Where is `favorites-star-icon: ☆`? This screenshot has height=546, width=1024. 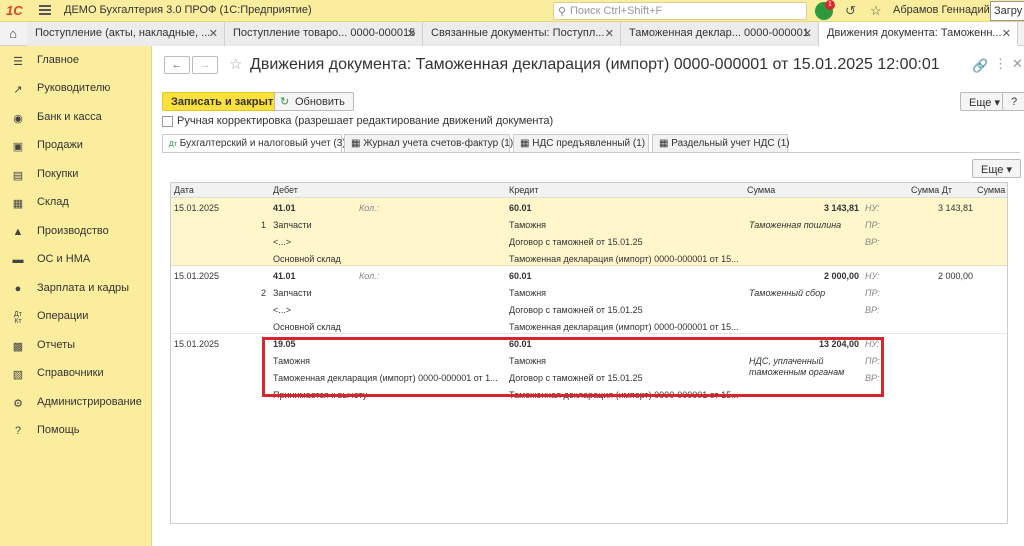 favorites-star-icon: ☆ is located at coordinates (876, 11).